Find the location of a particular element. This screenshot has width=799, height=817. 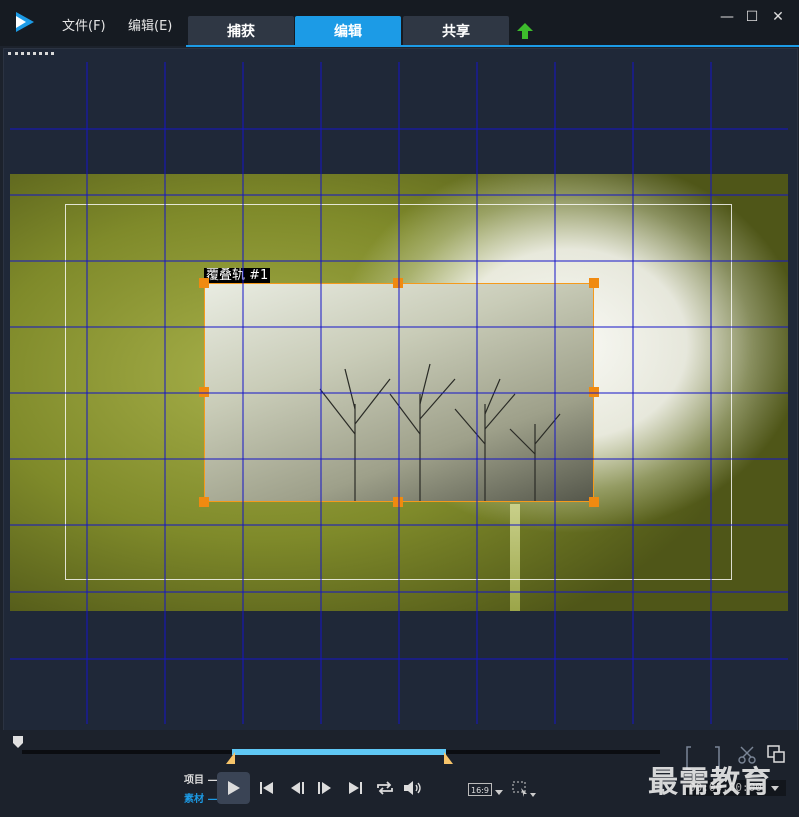

clip-mode-text: 素材 is located at coordinates (194, 799).